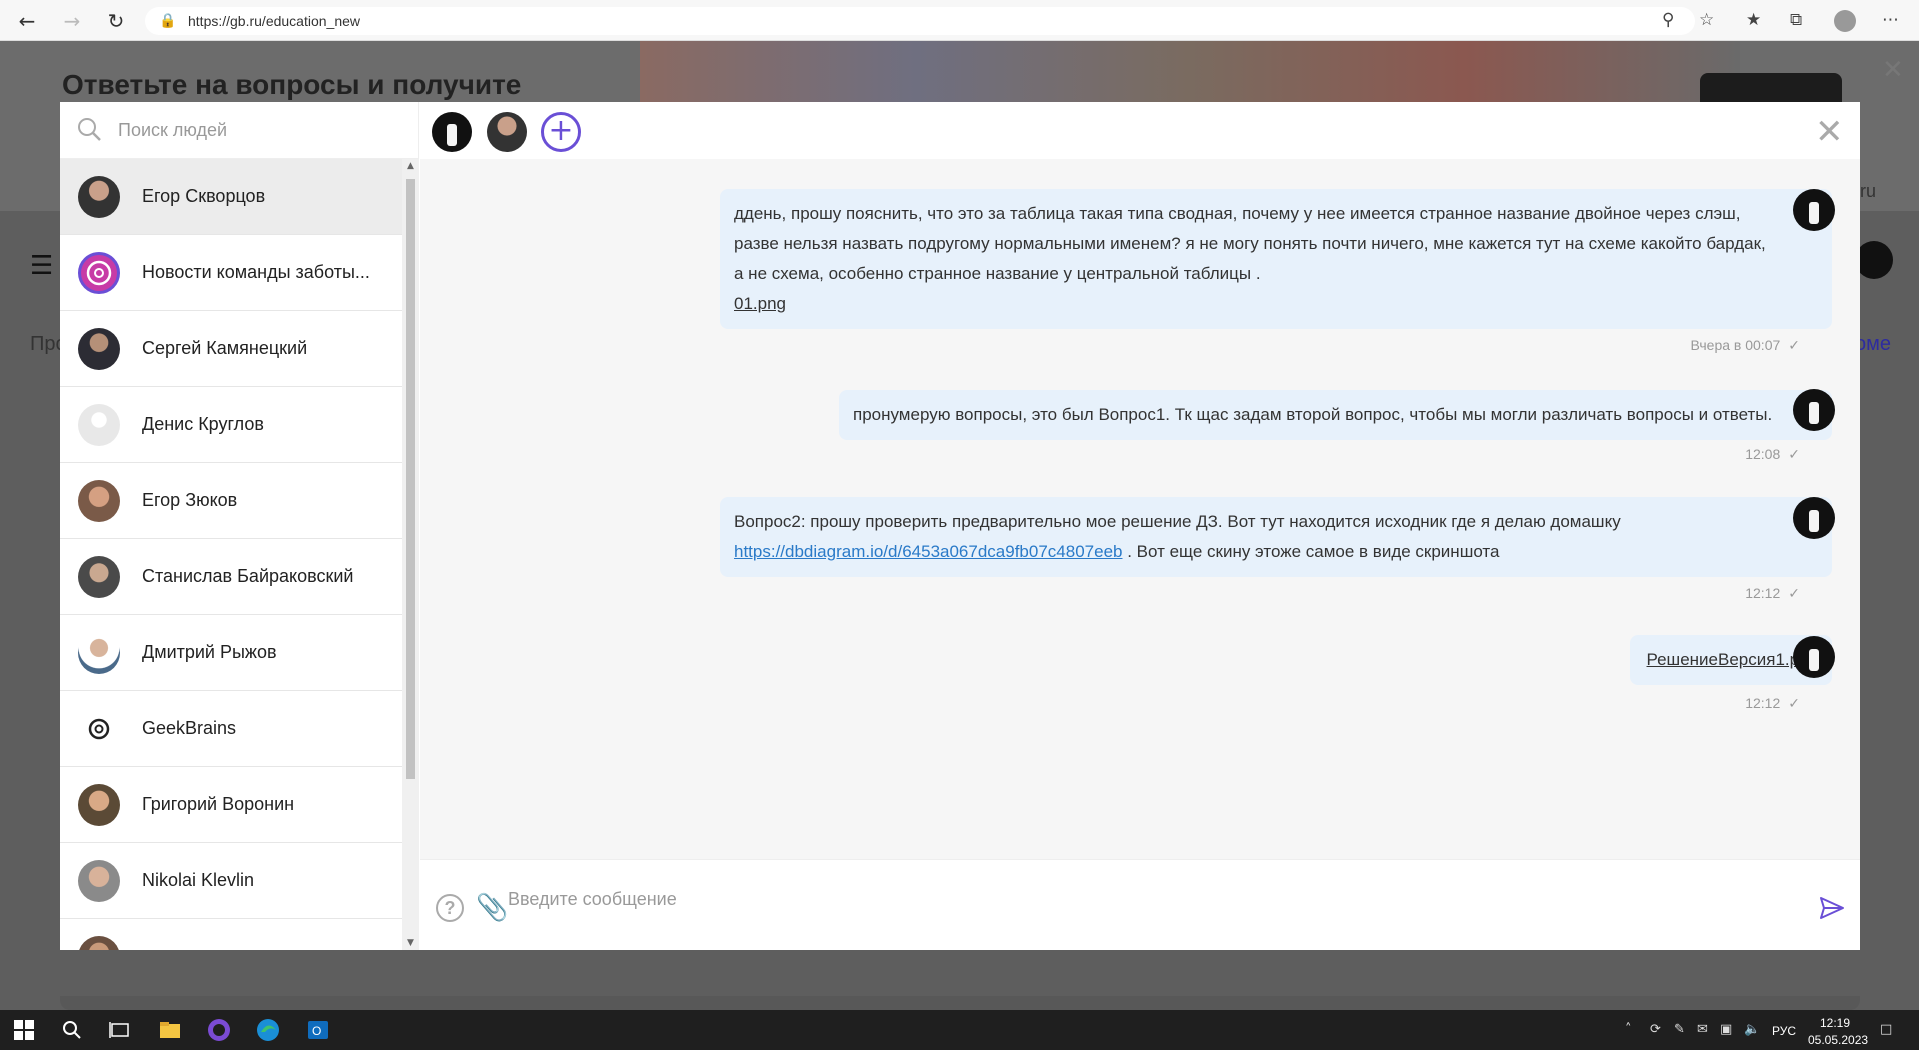 This screenshot has height=1050, width=1919. Describe the element at coordinates (1890, 20) in the screenshot. I see `more-icon: ⋯` at that location.